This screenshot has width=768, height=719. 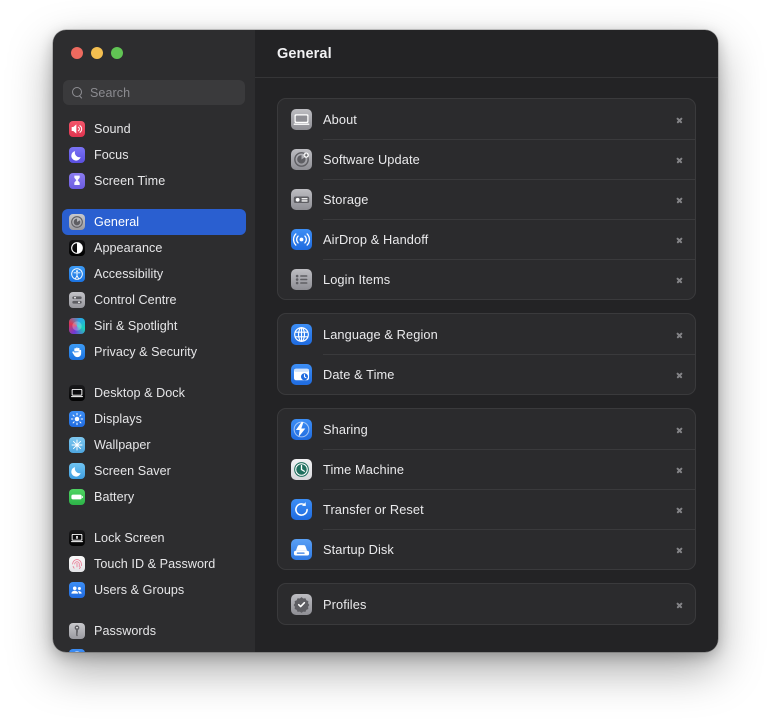 I want to click on settings-row-startup-disk: Startup Disk, so click(x=486, y=549).